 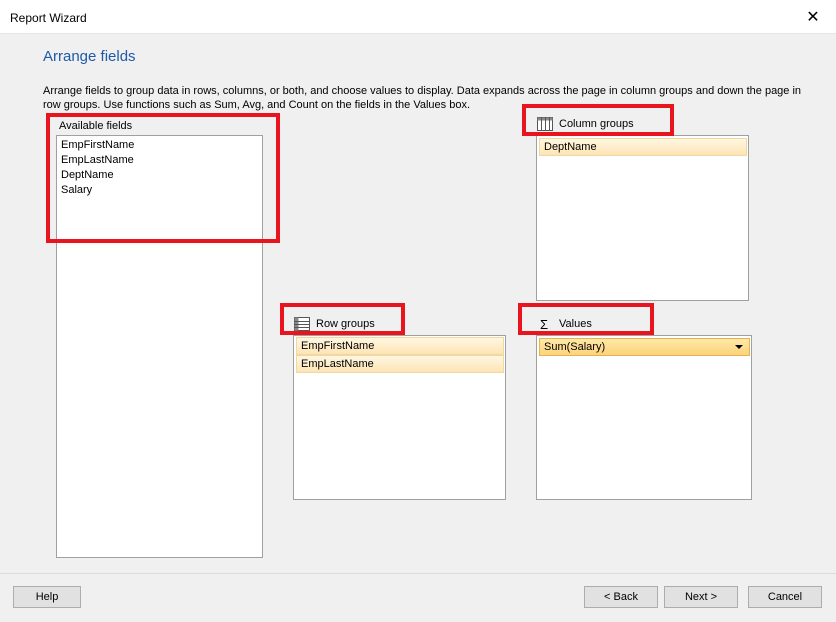 What do you see at coordinates (89, 56) in the screenshot?
I see `page-title: Arrange fields` at bounding box center [89, 56].